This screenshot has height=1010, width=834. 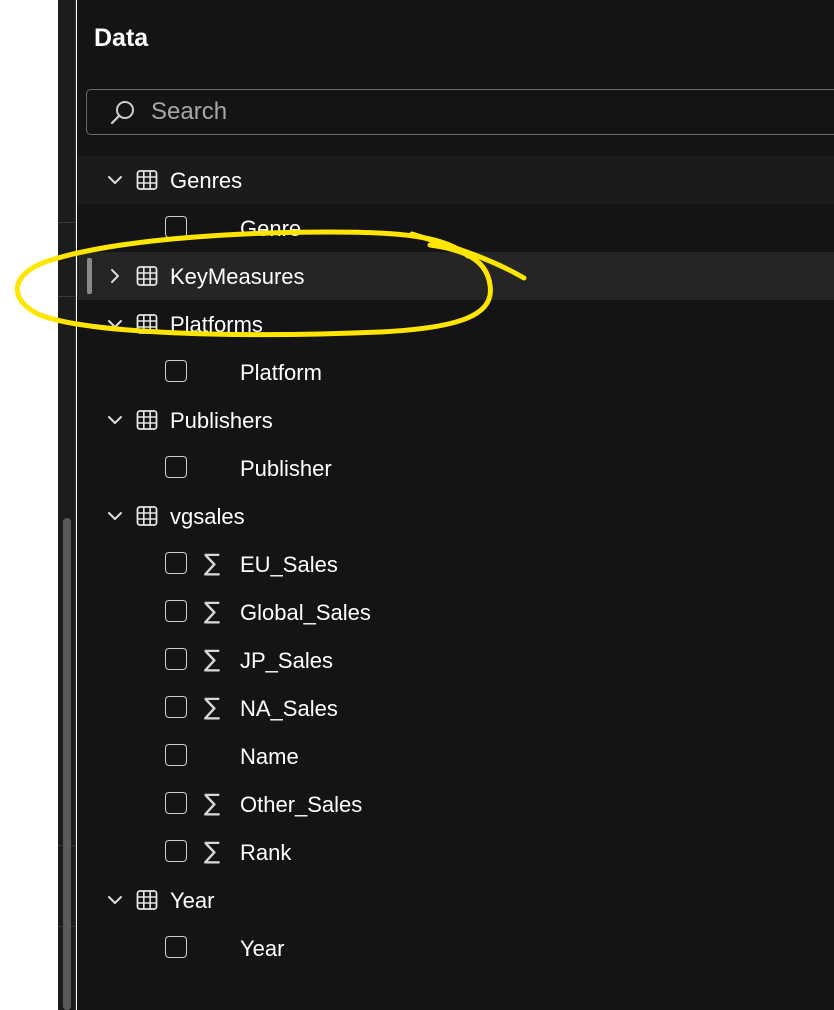 What do you see at coordinates (237, 276) in the screenshot?
I see `table-name: KeyMeasures` at bounding box center [237, 276].